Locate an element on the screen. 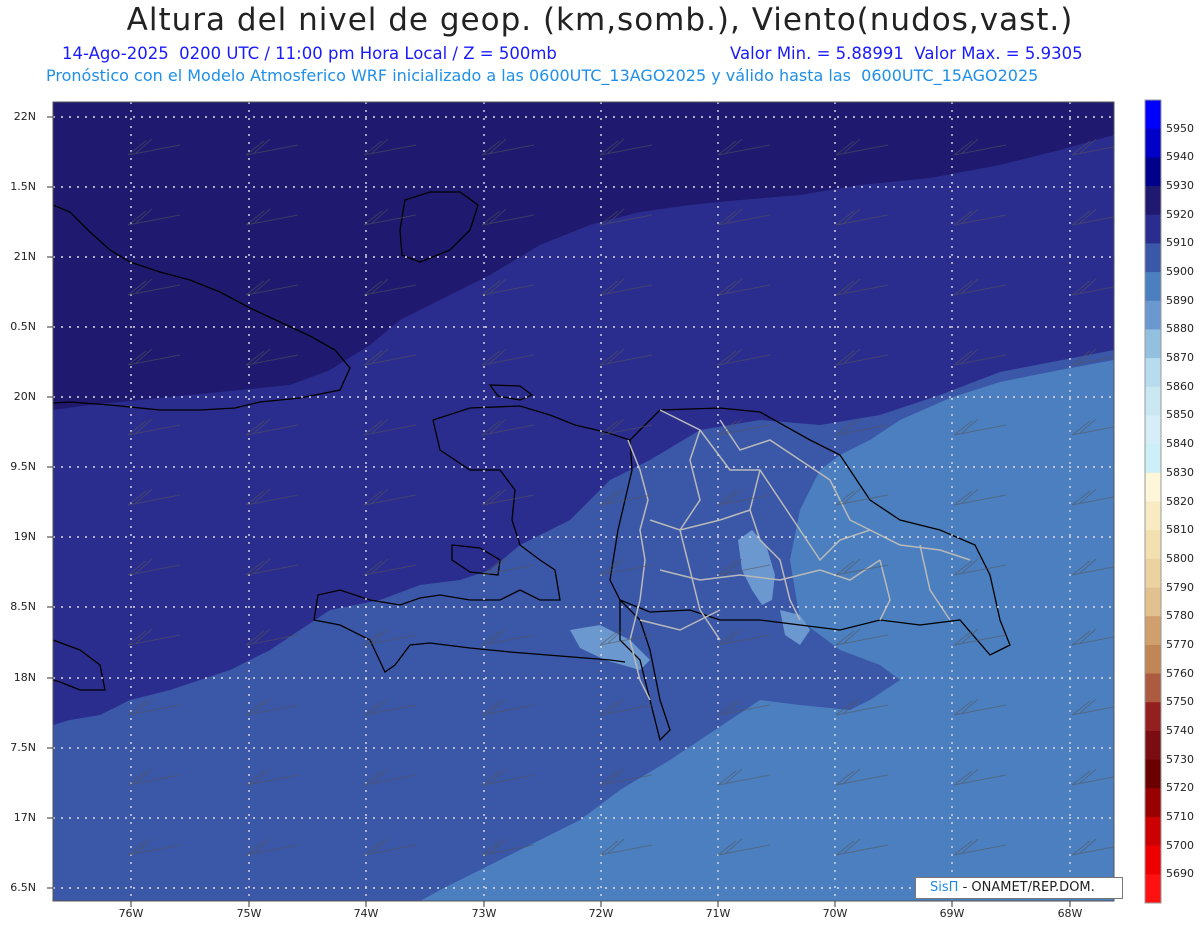  lon-label: 71W is located at coordinates (718, 913).